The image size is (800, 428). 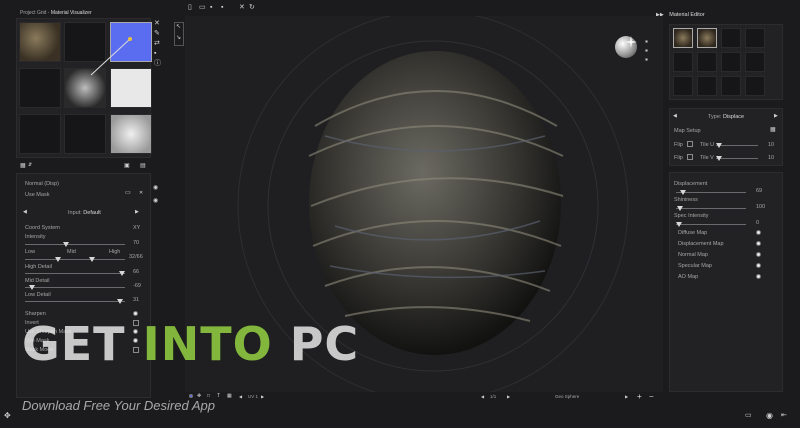 I want to click on sort-icon: ⇵, so click(x=30, y=165).